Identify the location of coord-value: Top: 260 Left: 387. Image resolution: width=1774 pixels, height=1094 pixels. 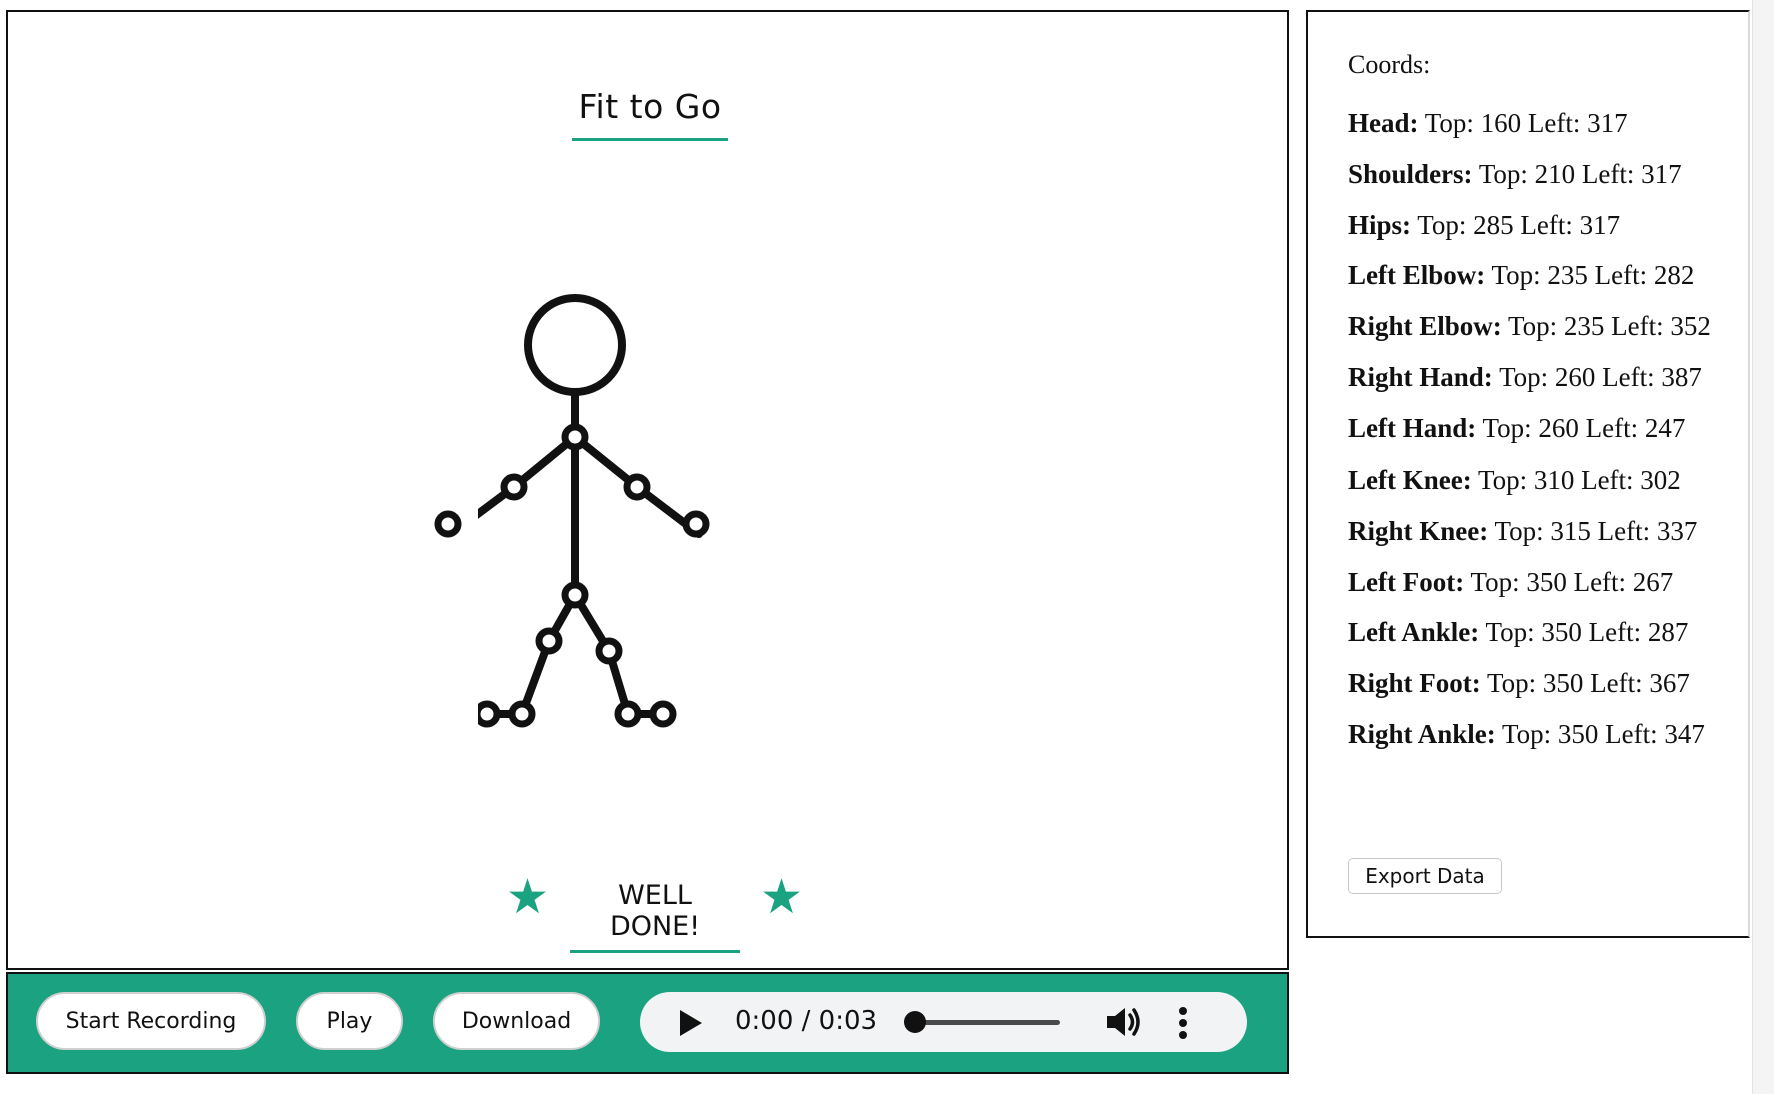
(1600, 377).